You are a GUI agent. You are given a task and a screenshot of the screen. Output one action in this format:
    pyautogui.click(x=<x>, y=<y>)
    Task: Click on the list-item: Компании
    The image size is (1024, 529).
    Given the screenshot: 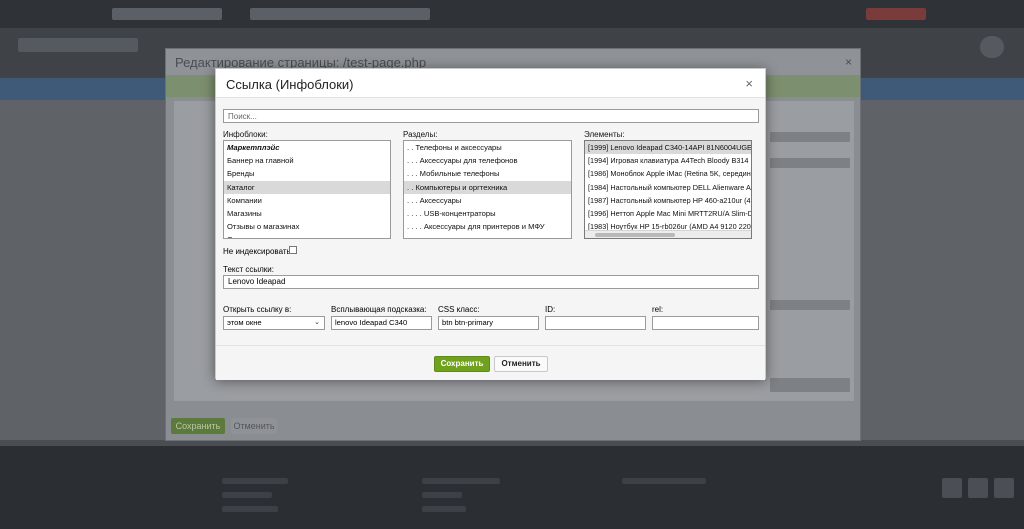 What is the action you would take?
    pyautogui.click(x=307, y=200)
    